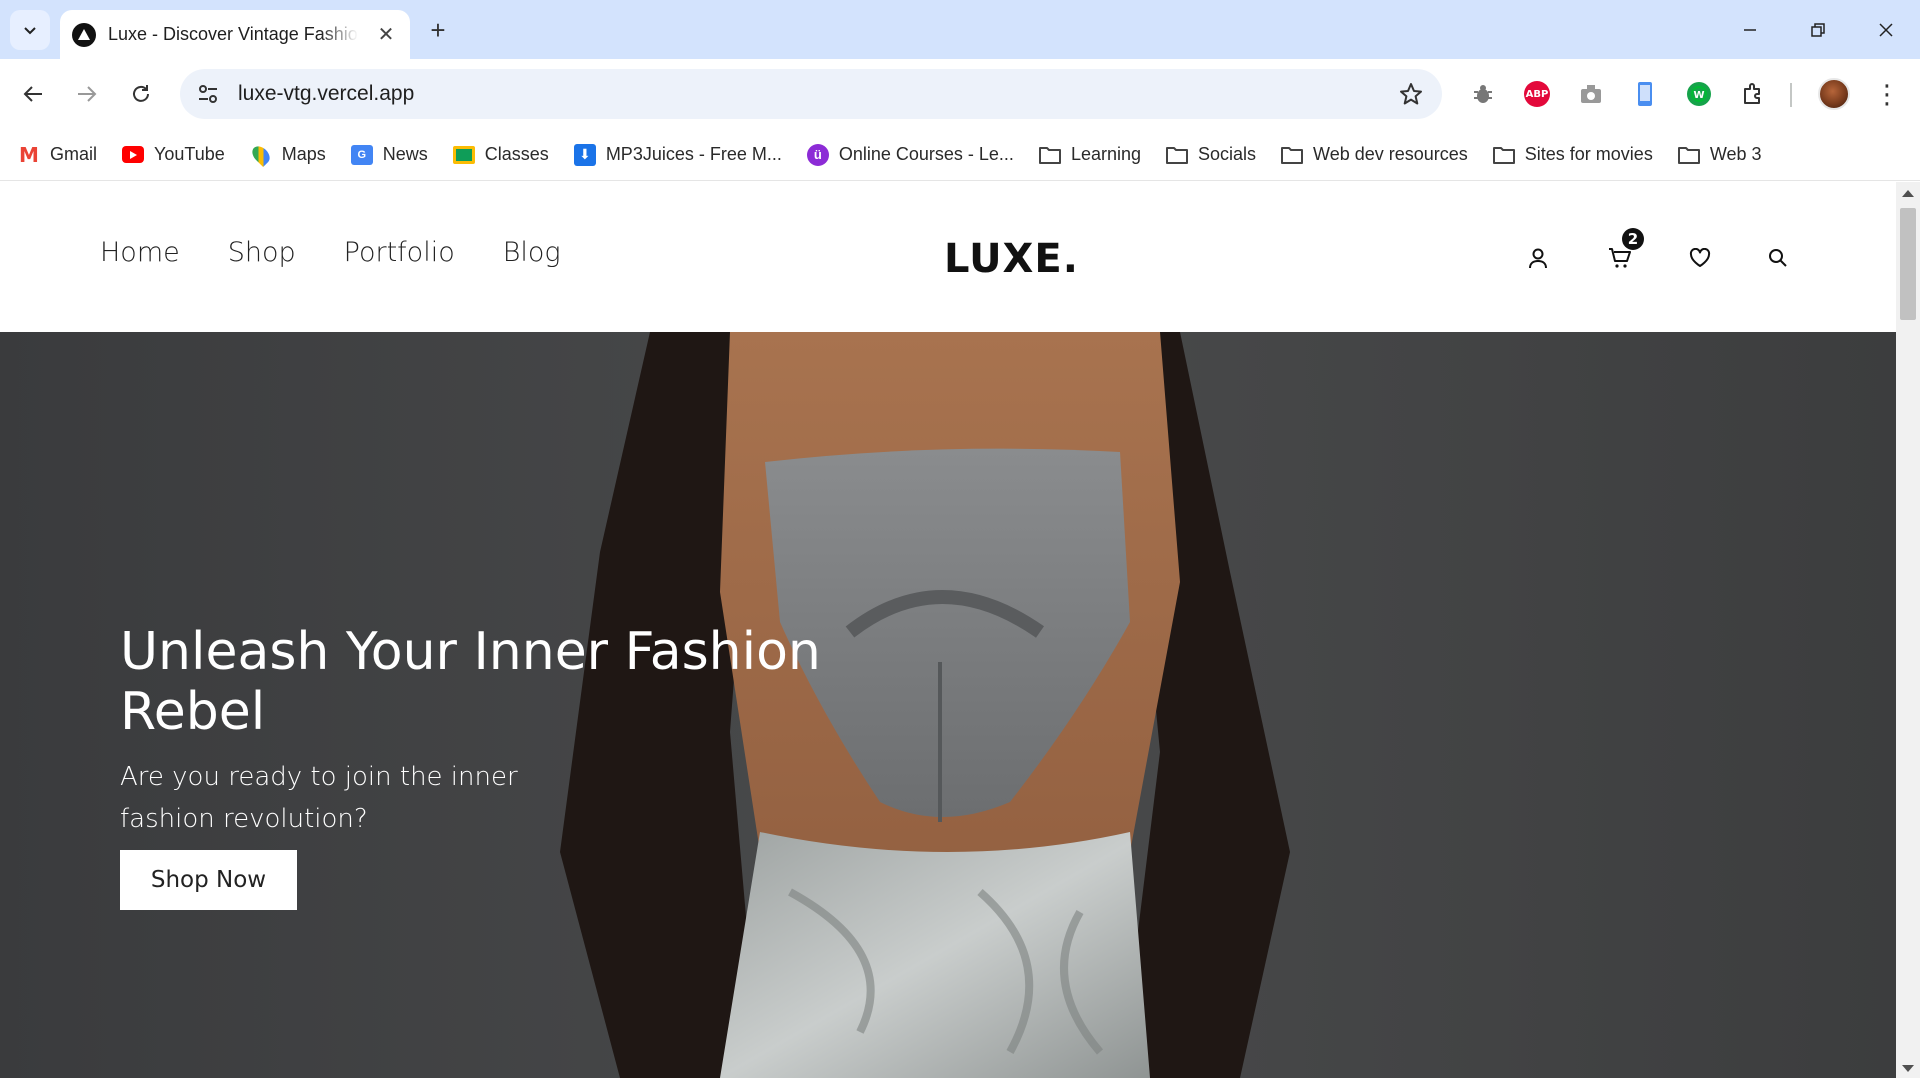  I want to click on cart-button: 2, so click(1625, 250).